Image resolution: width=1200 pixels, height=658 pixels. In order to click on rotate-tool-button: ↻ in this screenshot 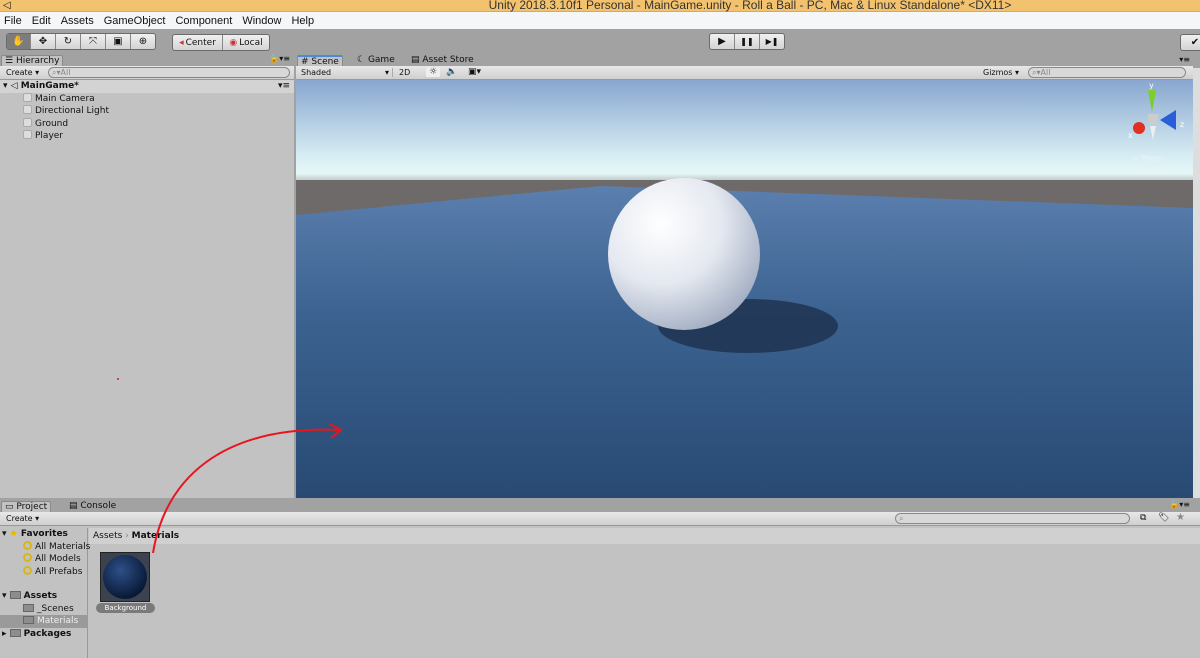, I will do `click(68, 41)`.